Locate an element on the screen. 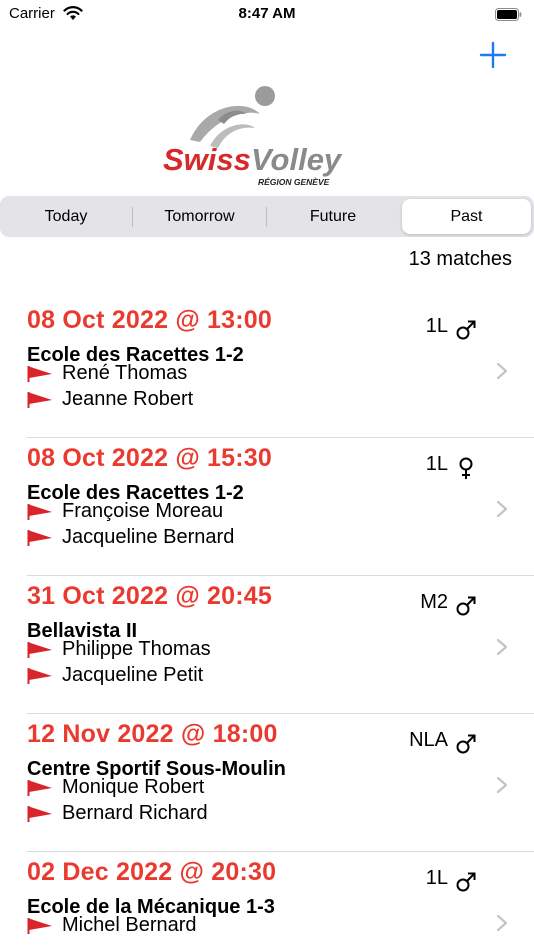  match-date: 12 Nov 2022 @ 18:00 is located at coordinates (152, 734).